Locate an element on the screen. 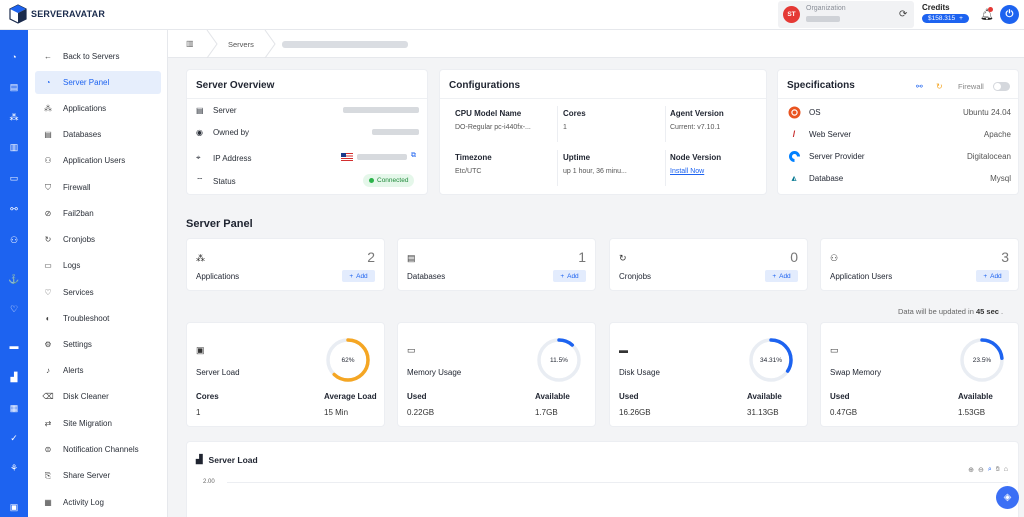 The image size is (1024, 517). metric-value: 0.47GB is located at coordinates (844, 412).